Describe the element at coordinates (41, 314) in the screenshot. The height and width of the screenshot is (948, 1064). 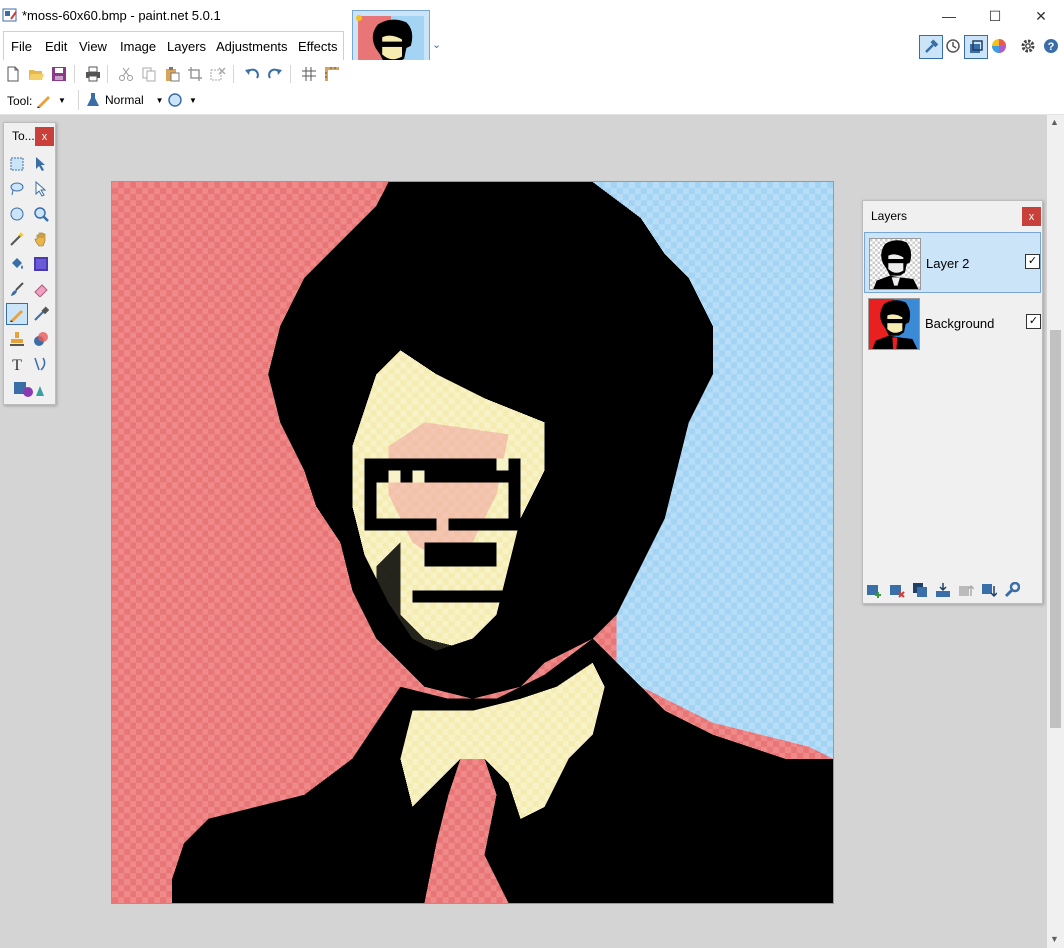
I see `color-picker-tool` at that location.